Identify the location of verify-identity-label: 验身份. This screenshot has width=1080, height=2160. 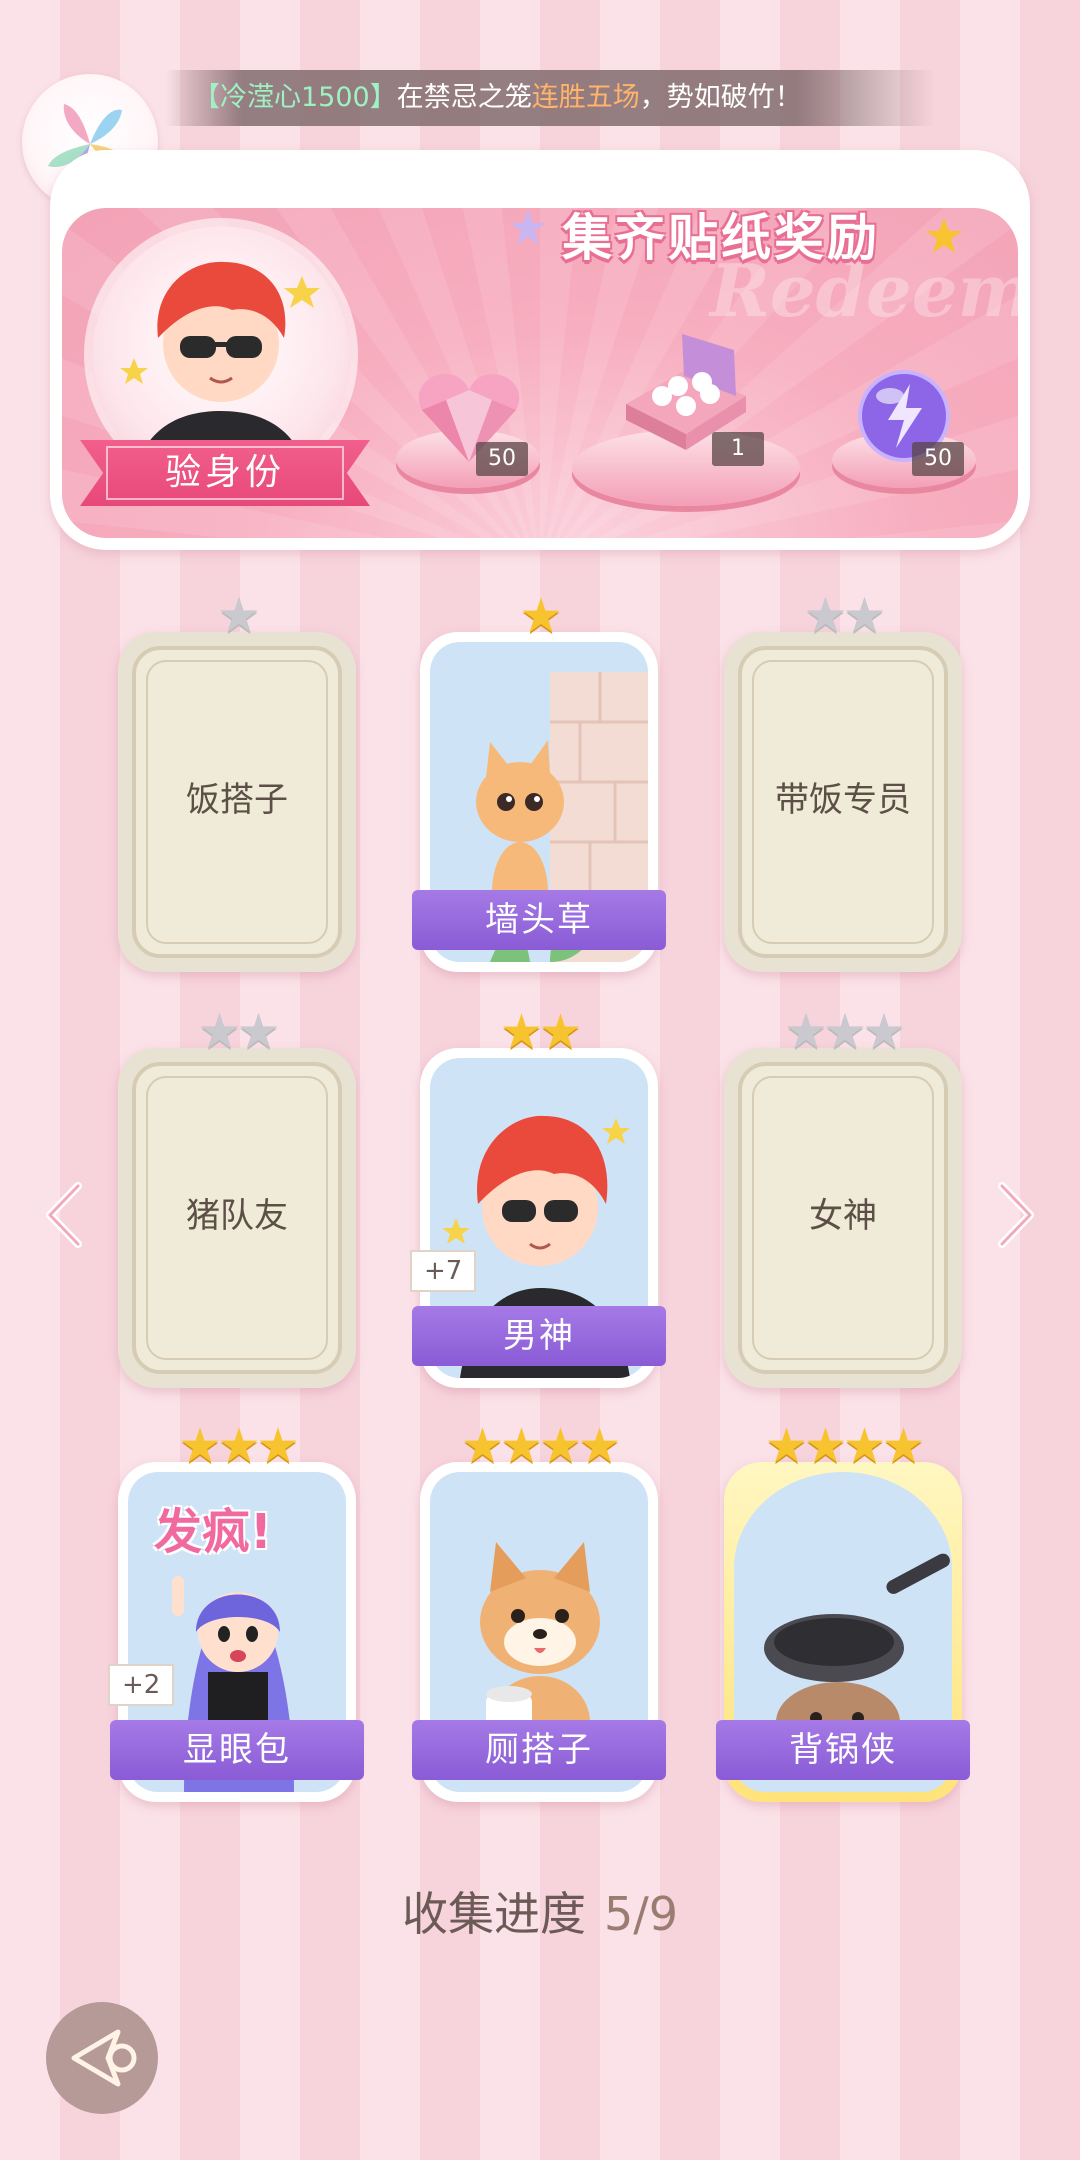
(225, 473).